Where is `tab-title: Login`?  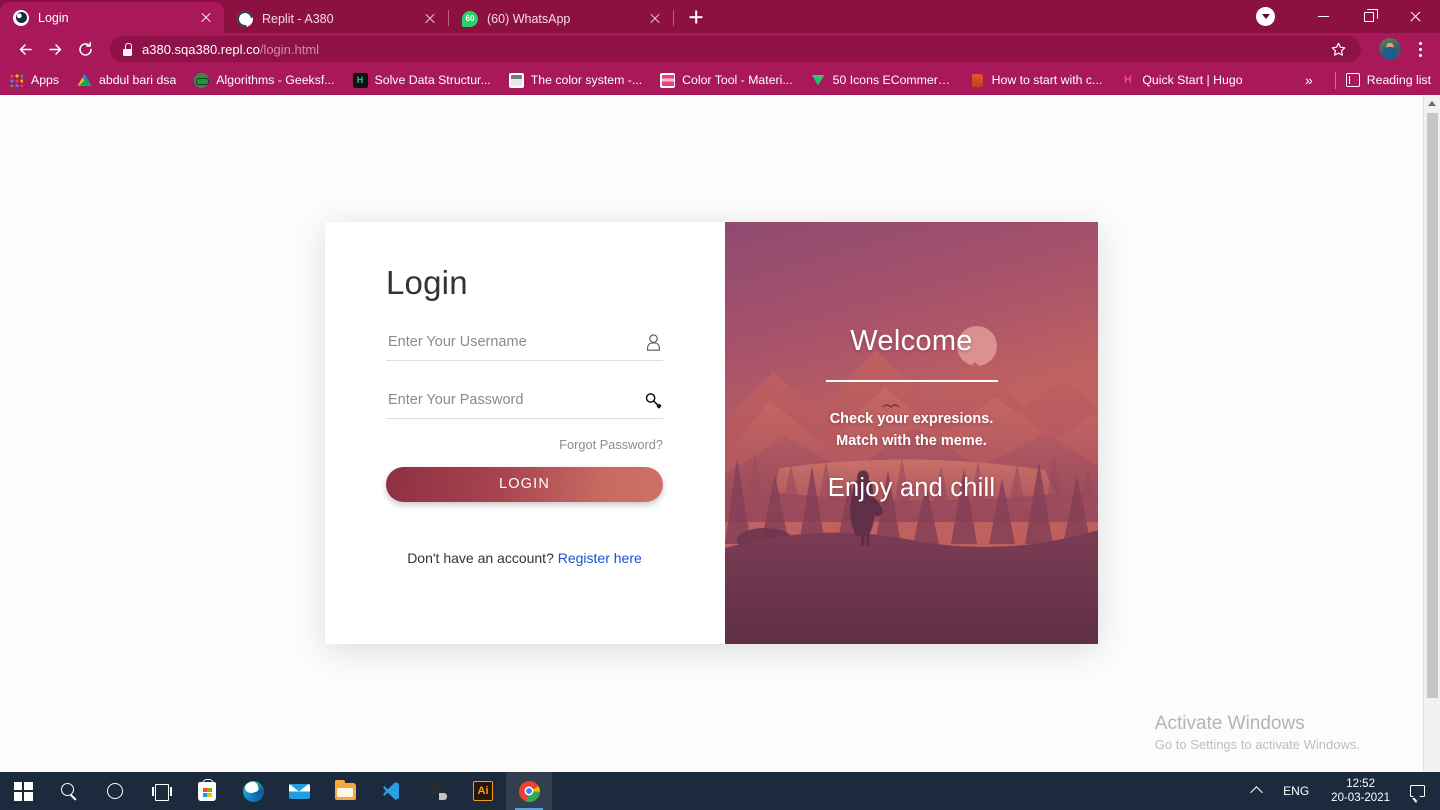 tab-title: Login is located at coordinates (53, 17).